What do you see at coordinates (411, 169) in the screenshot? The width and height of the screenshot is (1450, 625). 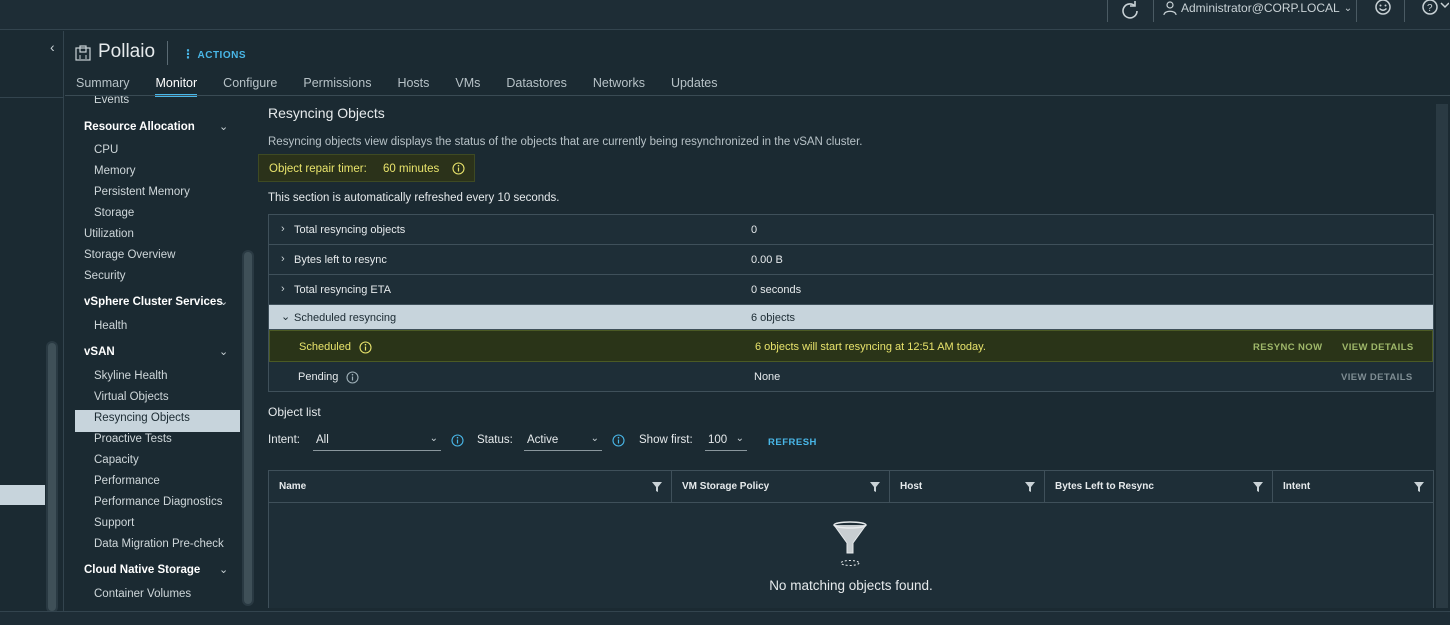 I see `timer-value: 60 minutes` at bounding box center [411, 169].